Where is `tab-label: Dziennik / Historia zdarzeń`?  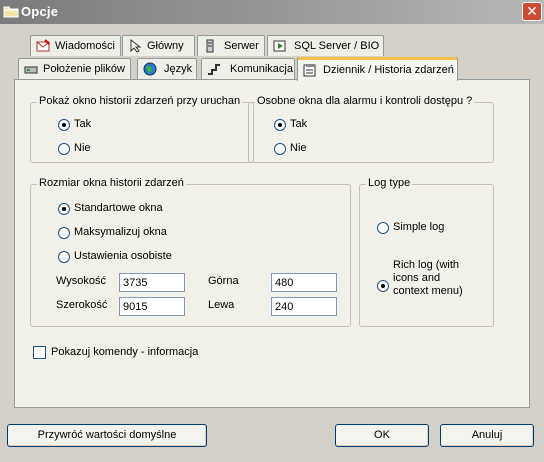
tab-label: Dziennik / Historia zdarzeń is located at coordinates (388, 70).